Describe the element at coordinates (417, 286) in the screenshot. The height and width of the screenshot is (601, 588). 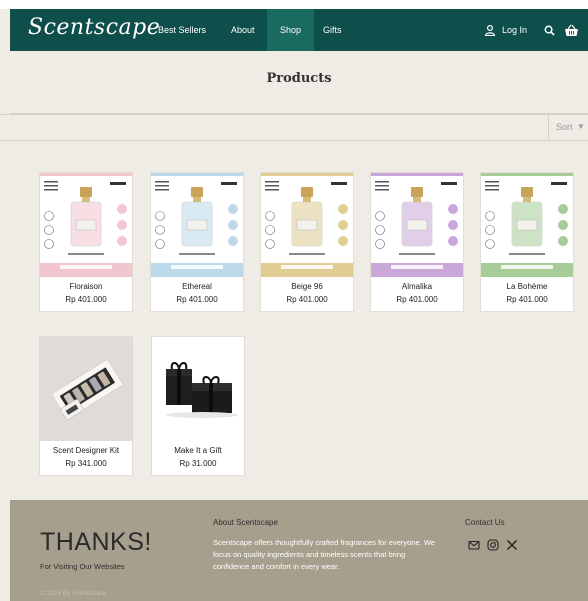
I see `product-name: Almalika` at that location.